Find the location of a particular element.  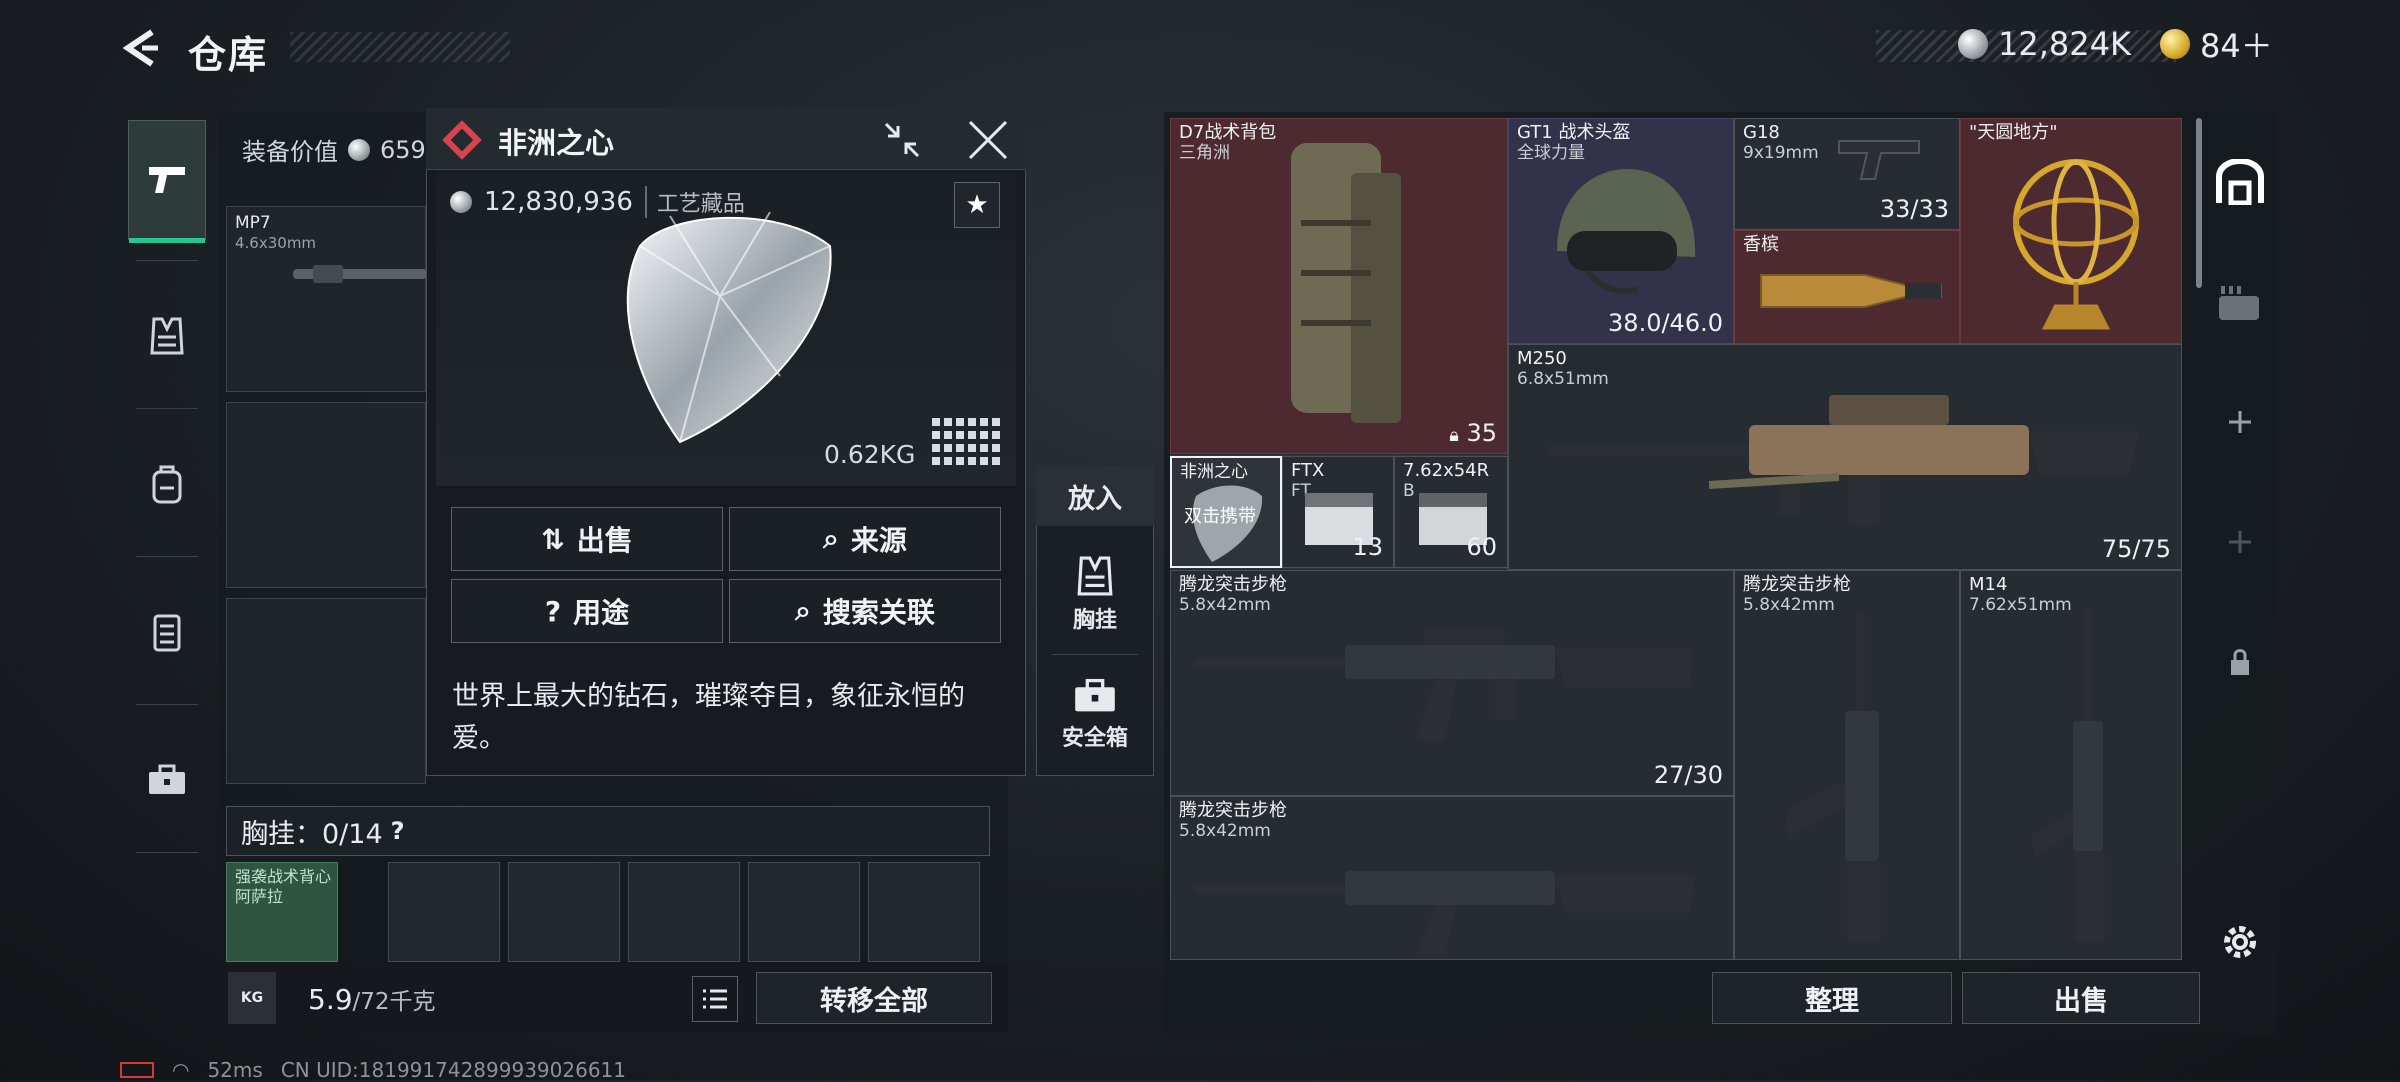

stash-item-armillary: "天圆地方" is located at coordinates (2071, 231).